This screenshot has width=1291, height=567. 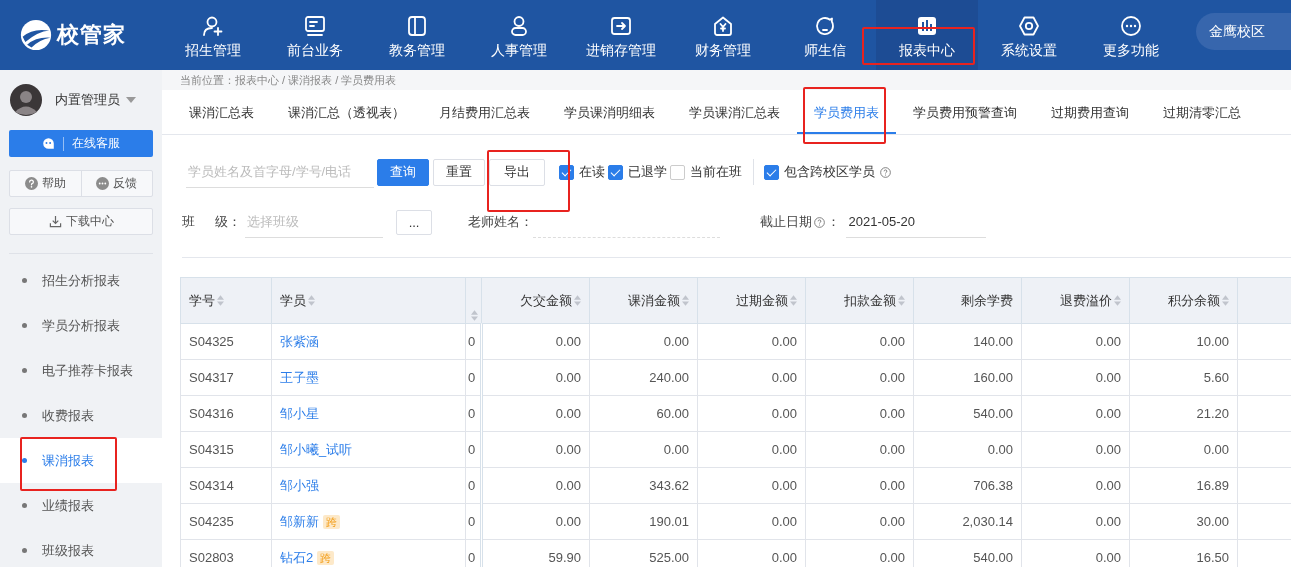 What do you see at coordinates (1183, 341) in the screenshot?
I see `table-cell: 10.00` at bounding box center [1183, 341].